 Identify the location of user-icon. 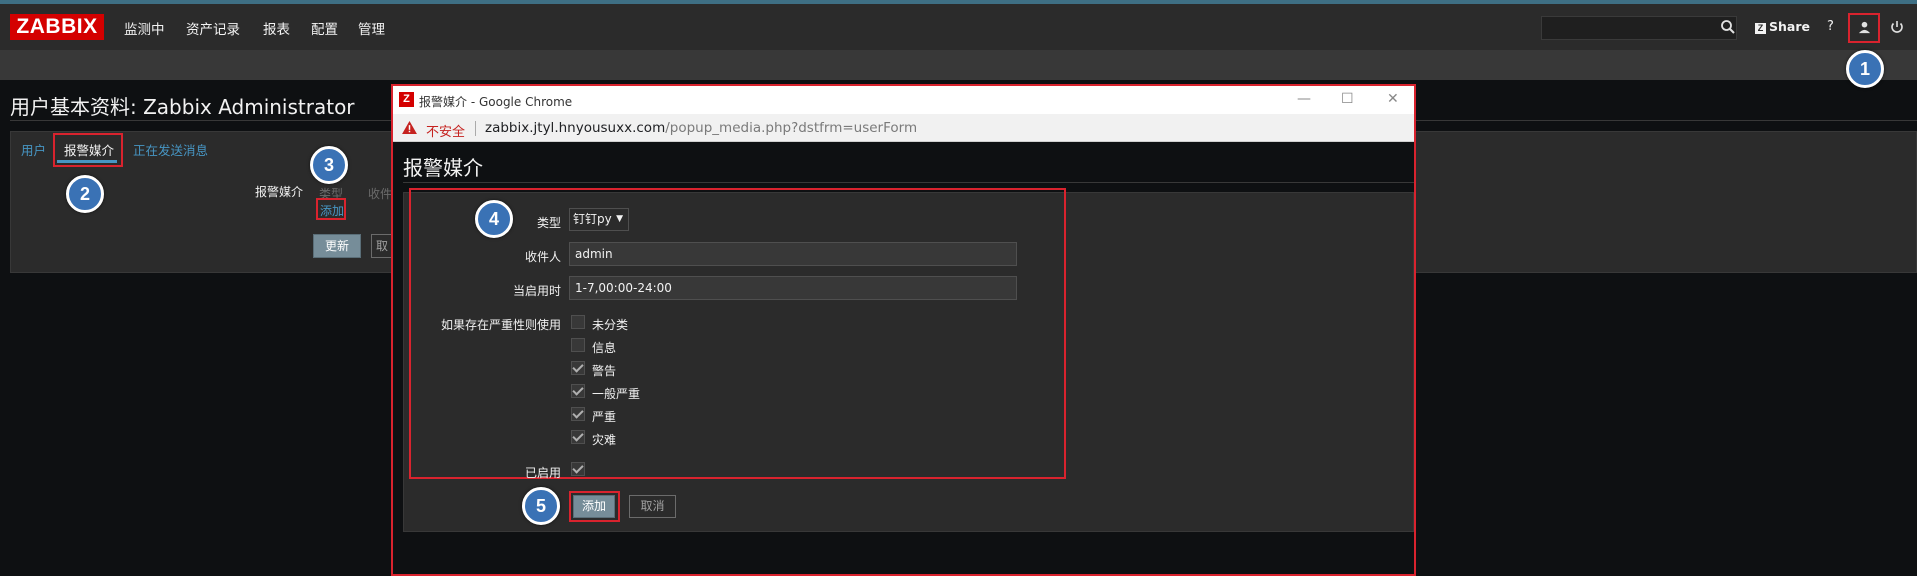
(1864, 27).